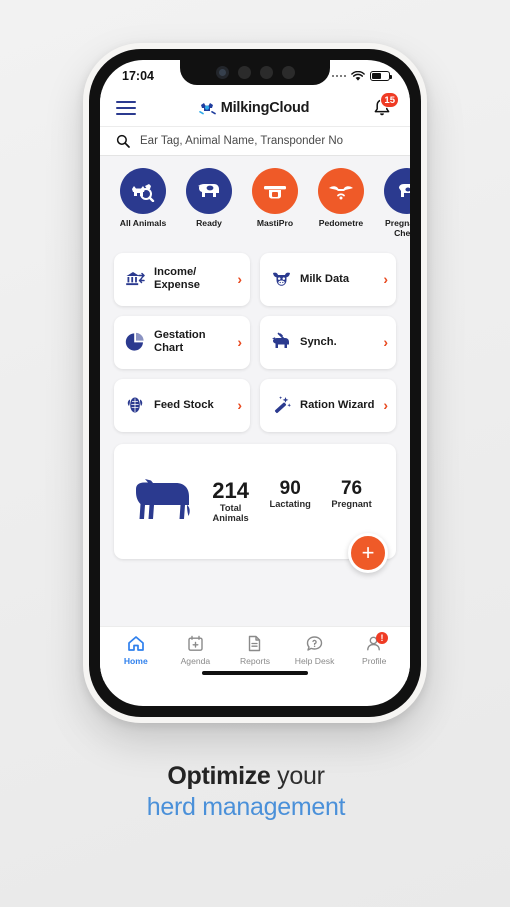  Describe the element at coordinates (337, 404) in the screenshot. I see `menu-card-label: Ration Wizard` at that location.